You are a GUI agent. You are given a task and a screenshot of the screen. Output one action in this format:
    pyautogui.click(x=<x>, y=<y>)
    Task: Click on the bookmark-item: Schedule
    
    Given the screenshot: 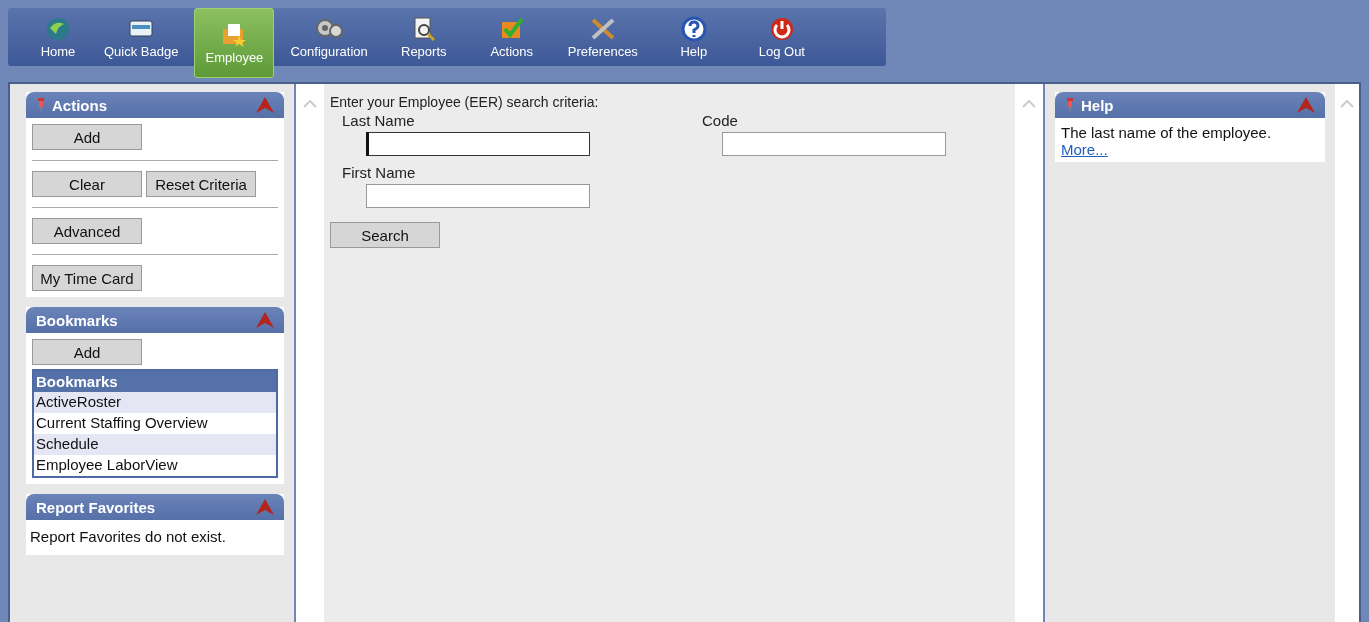 What is the action you would take?
    pyautogui.click(x=155, y=444)
    